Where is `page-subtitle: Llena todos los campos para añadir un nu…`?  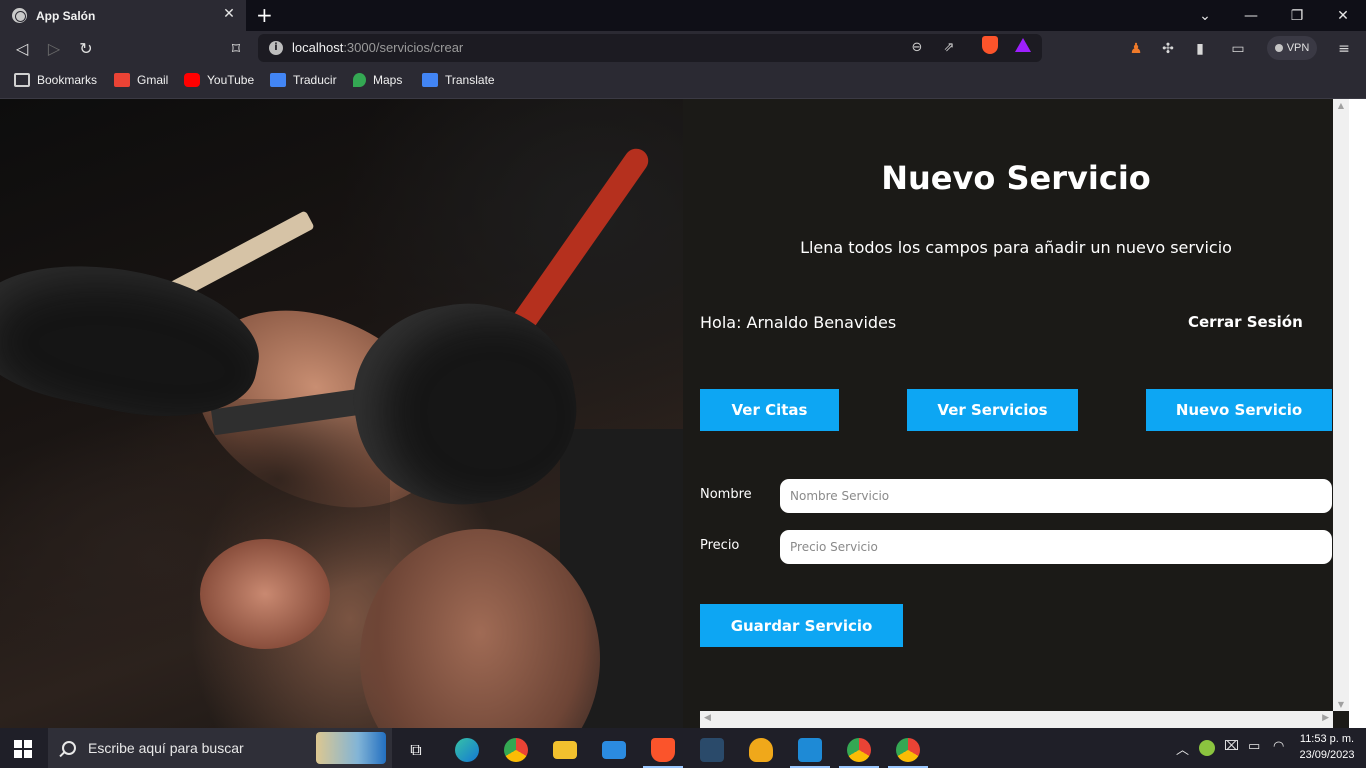
page-subtitle: Llena todos los campos para añadir un nu… is located at coordinates (1016, 247).